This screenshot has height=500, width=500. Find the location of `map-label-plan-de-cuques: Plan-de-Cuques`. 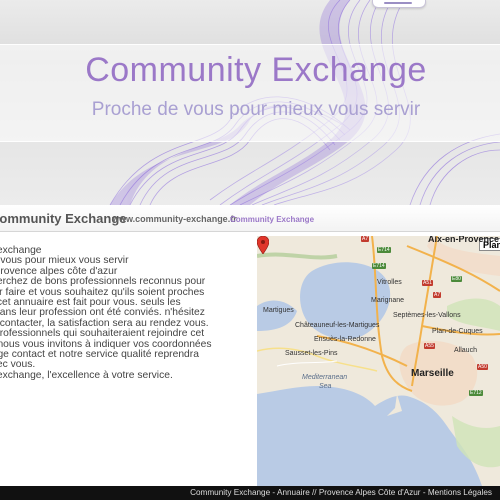

map-label-plan-de-cuques: Plan-de-Cuques is located at coordinates (457, 331).